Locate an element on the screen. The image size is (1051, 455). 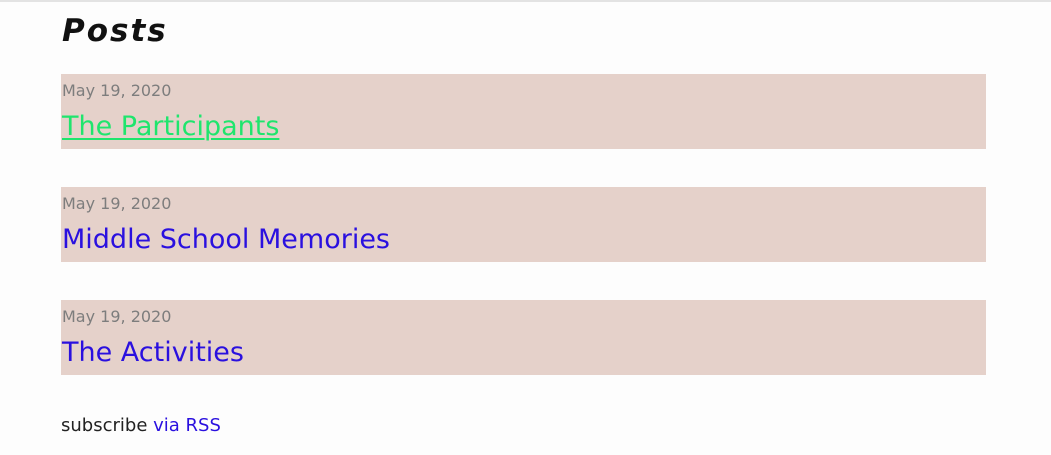
post-link-activities: The Activities is located at coordinates (153, 353).